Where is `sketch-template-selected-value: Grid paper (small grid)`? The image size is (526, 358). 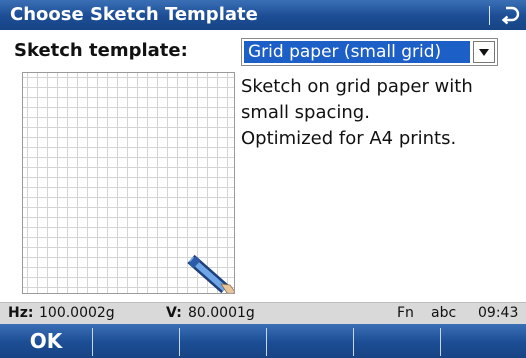 sketch-template-selected-value: Grid paper (small grid) is located at coordinates (357, 52).